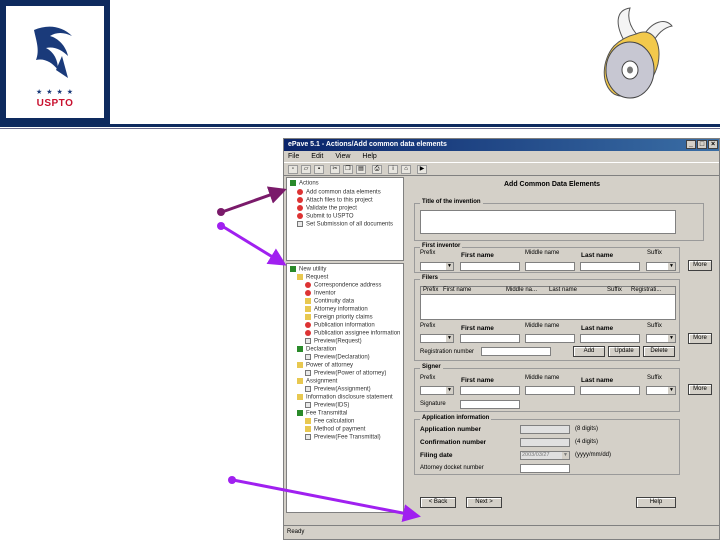 The image size is (720, 540). Describe the element at coordinates (254, 245) in the screenshot. I see `callout-arrow-documents` at that location.